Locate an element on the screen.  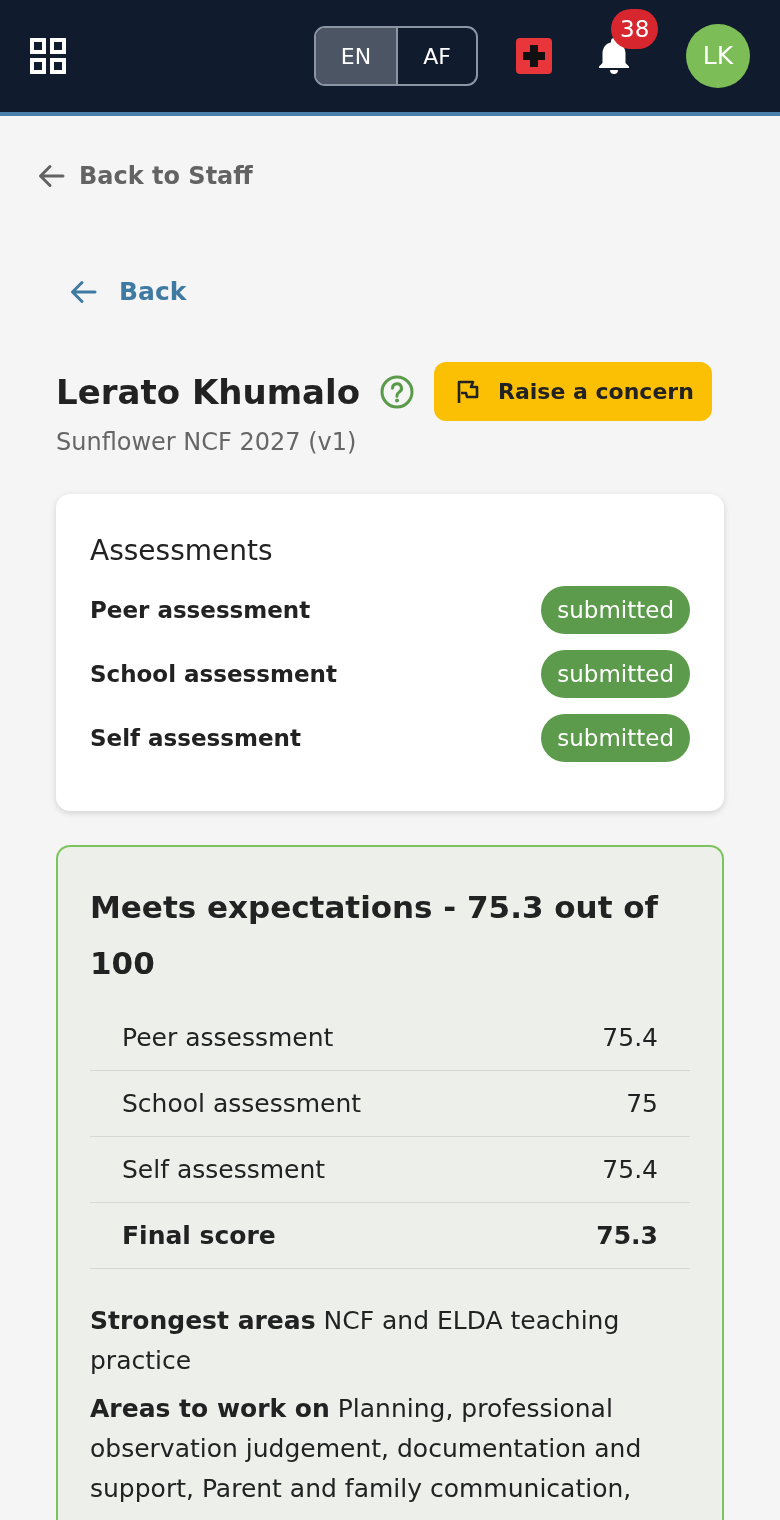
summary-text: Areas to work on Planning, professional observation judgement, documentation and support, Parent and family communication, is located at coordinates (366, 1449).